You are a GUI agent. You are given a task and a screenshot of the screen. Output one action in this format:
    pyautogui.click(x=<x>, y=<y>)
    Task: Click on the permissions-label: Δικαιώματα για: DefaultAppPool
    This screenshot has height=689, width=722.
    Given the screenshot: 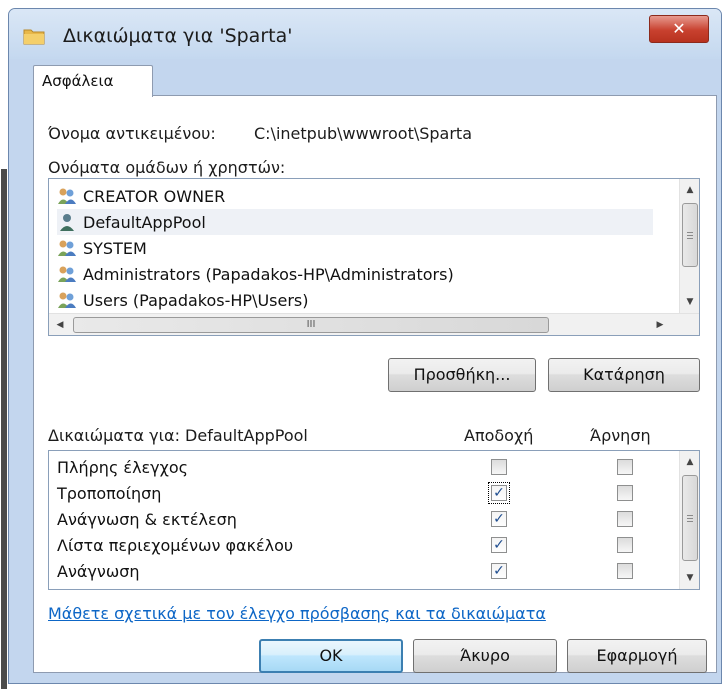 What is the action you would take?
    pyautogui.click(x=178, y=435)
    